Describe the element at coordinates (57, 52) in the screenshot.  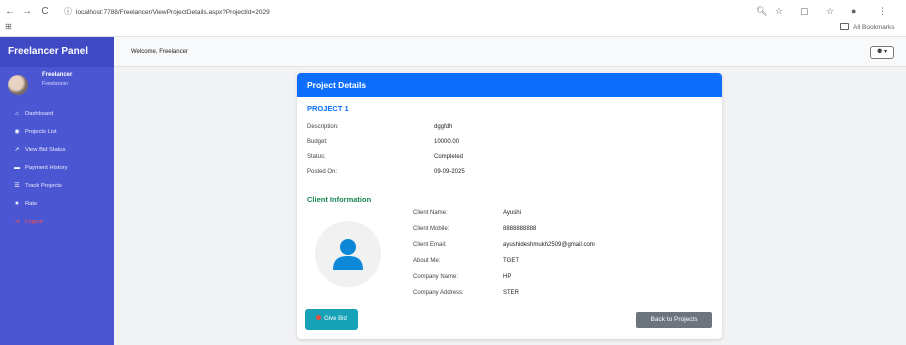
I see `sidebar-title: Freelancer Panel` at that location.